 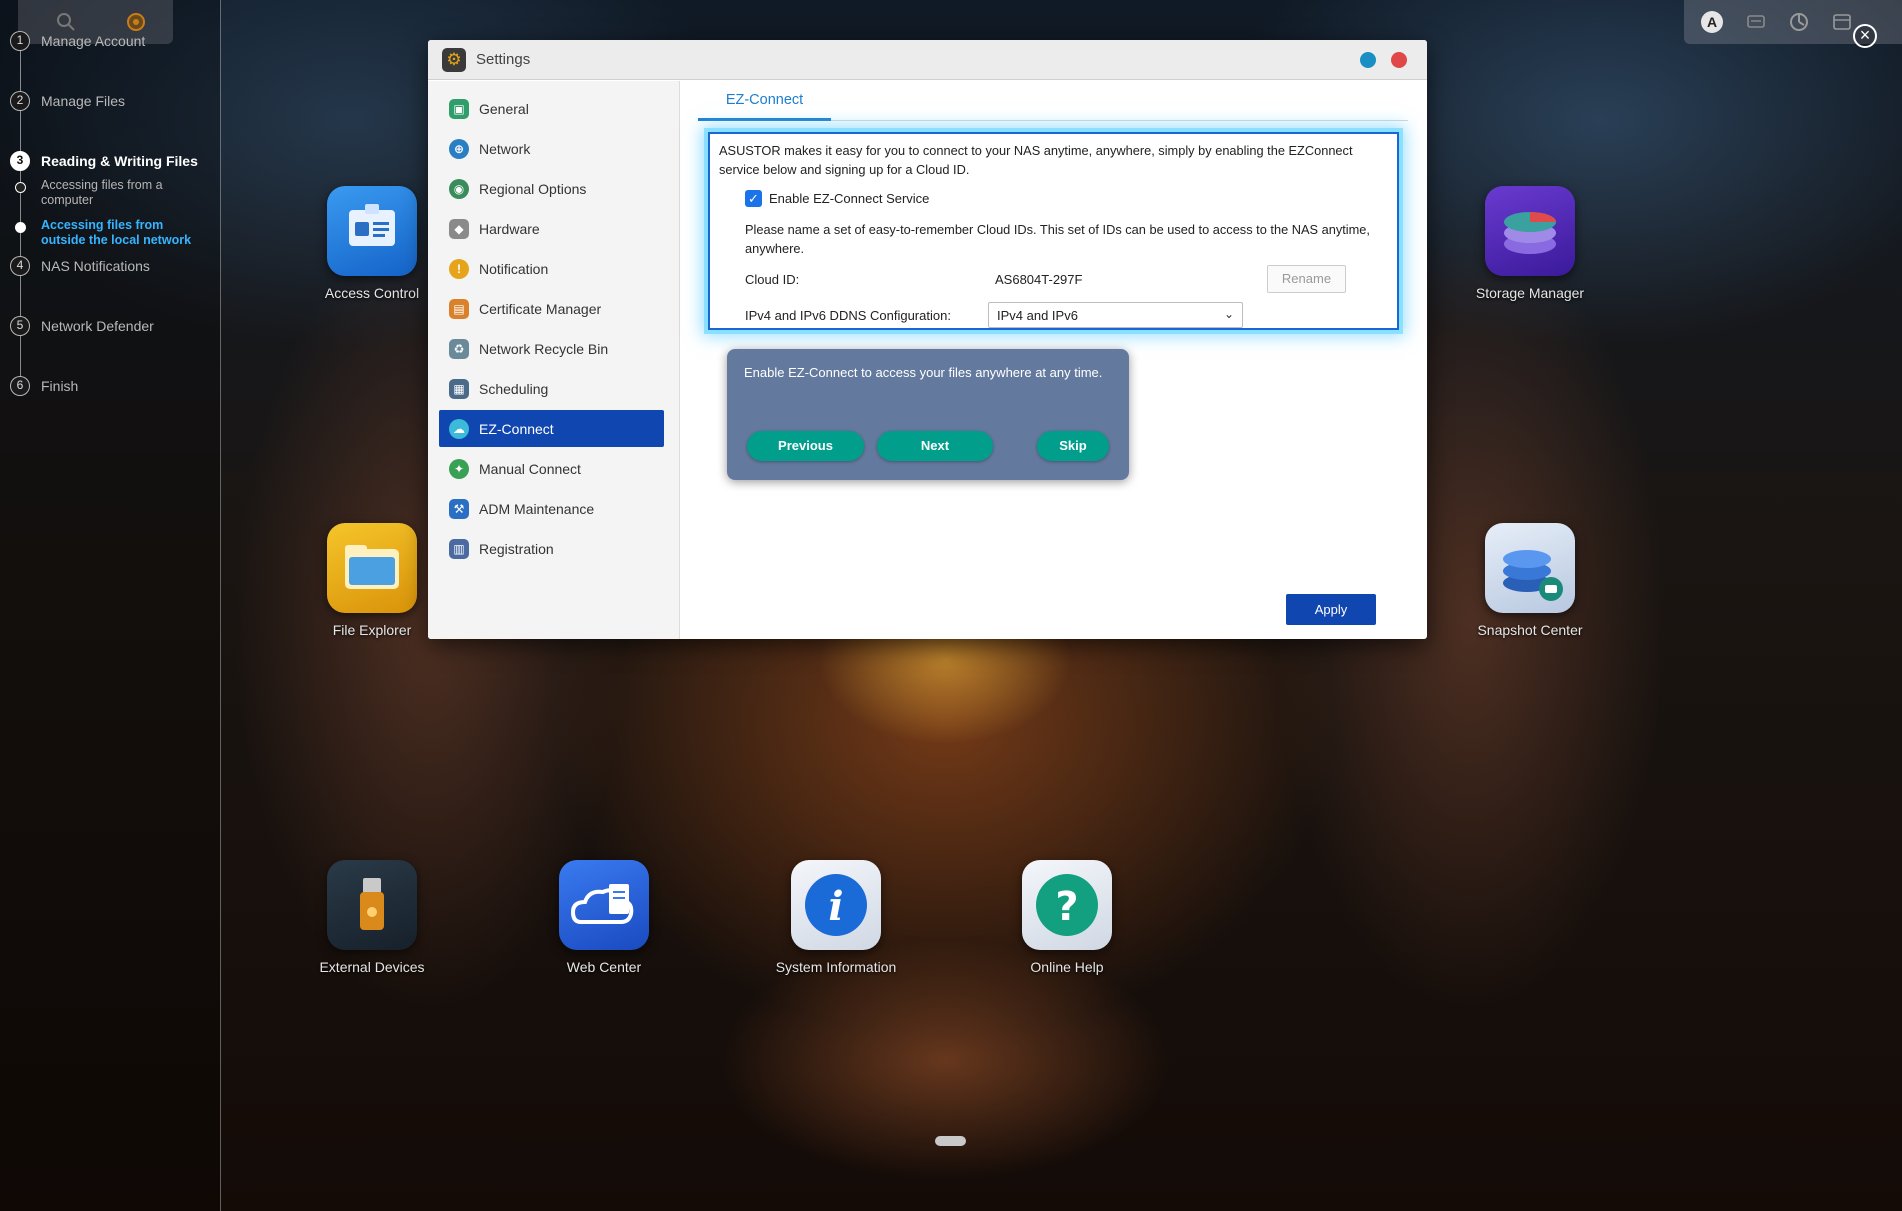 I want to click on recycle-bin-icon: ♻, so click(x=459, y=349).